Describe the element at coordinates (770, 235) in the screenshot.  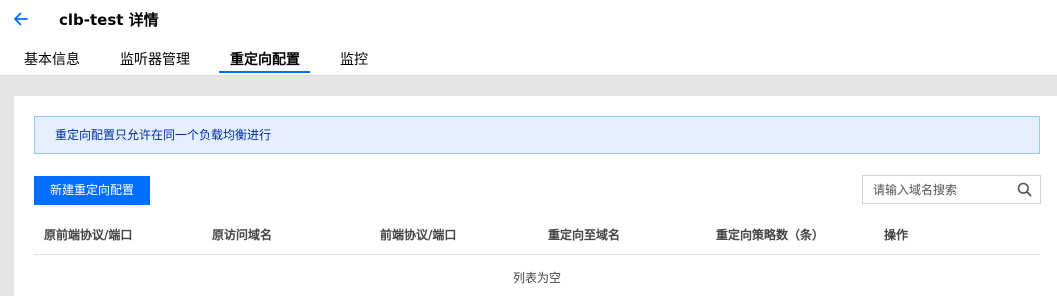
I see `column-header-redirect-policy-count: 重定向策略数（条）` at that location.